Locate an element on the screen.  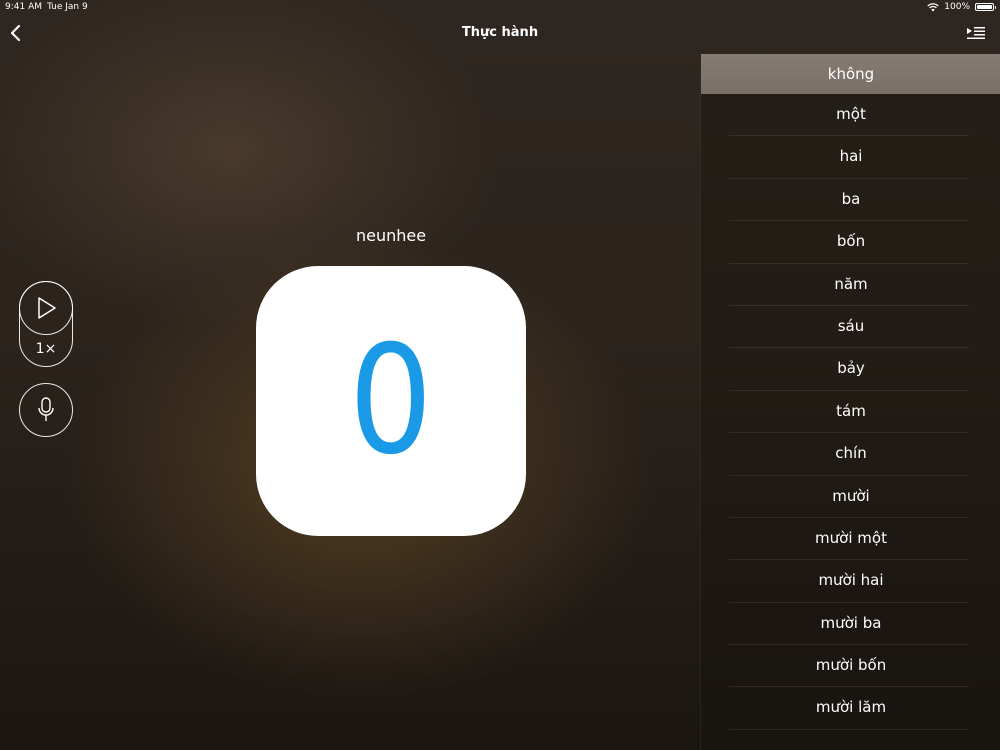
play-icon is located at coordinates (47, 308).